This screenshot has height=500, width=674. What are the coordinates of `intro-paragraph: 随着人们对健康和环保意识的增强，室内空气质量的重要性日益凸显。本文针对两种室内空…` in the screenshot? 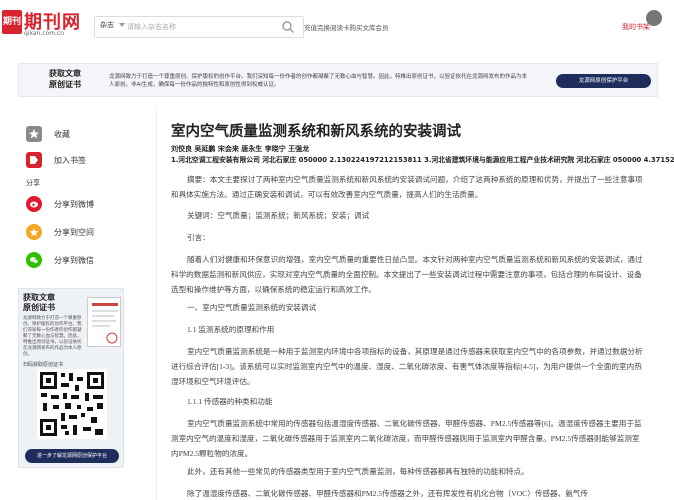 It's located at (407, 274).